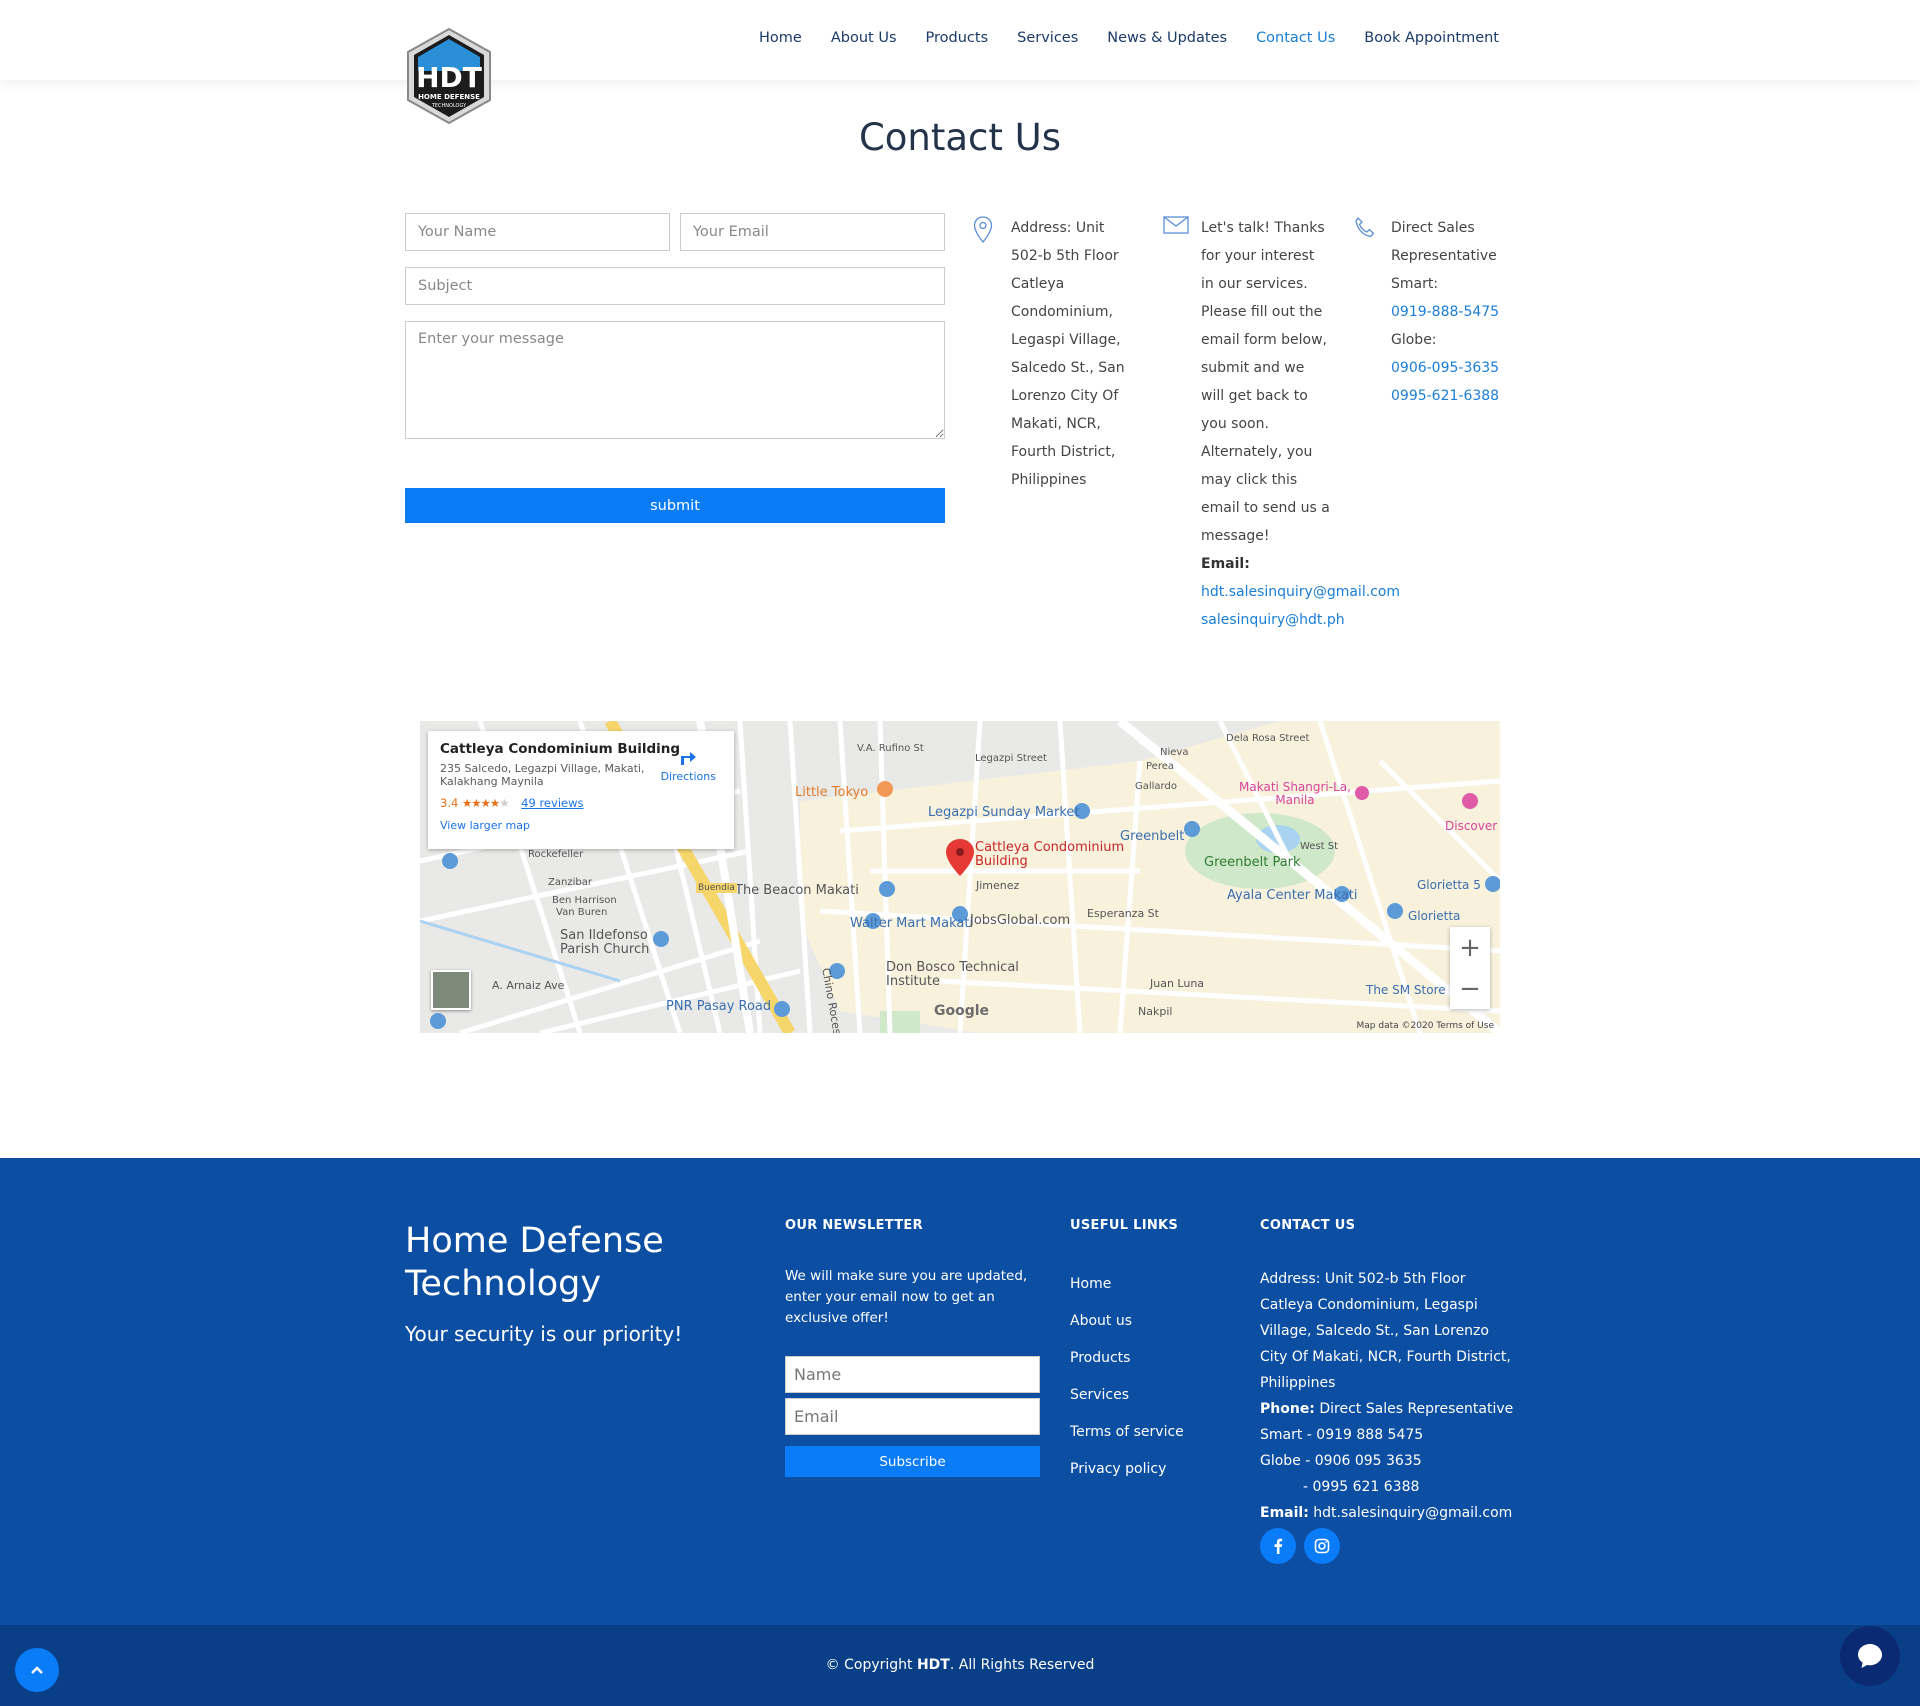  What do you see at coordinates (1448, 368) in the screenshot?
I see `globe-number-link-1: 0906-095-3635` at bounding box center [1448, 368].